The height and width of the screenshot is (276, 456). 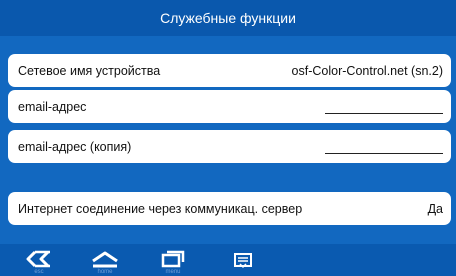 I want to click on row-label: email-адрес, so click(x=52, y=106).